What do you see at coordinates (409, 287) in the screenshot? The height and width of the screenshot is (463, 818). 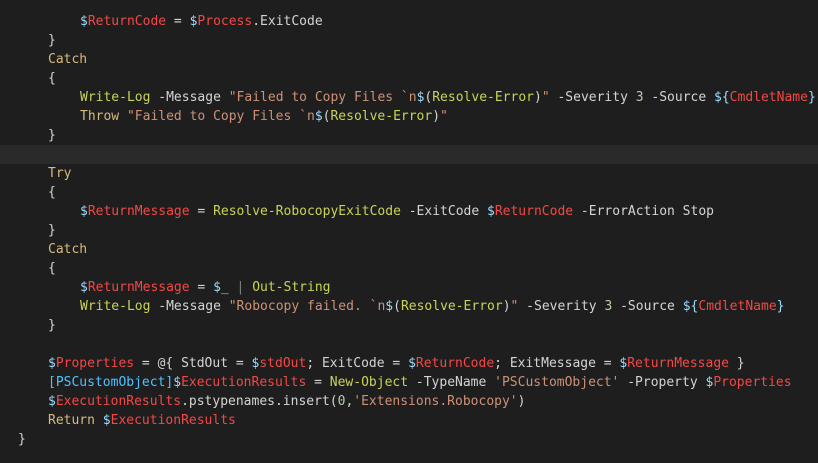 I see `code-line: $ReturnMessage = $_ | Out-String` at bounding box center [409, 287].